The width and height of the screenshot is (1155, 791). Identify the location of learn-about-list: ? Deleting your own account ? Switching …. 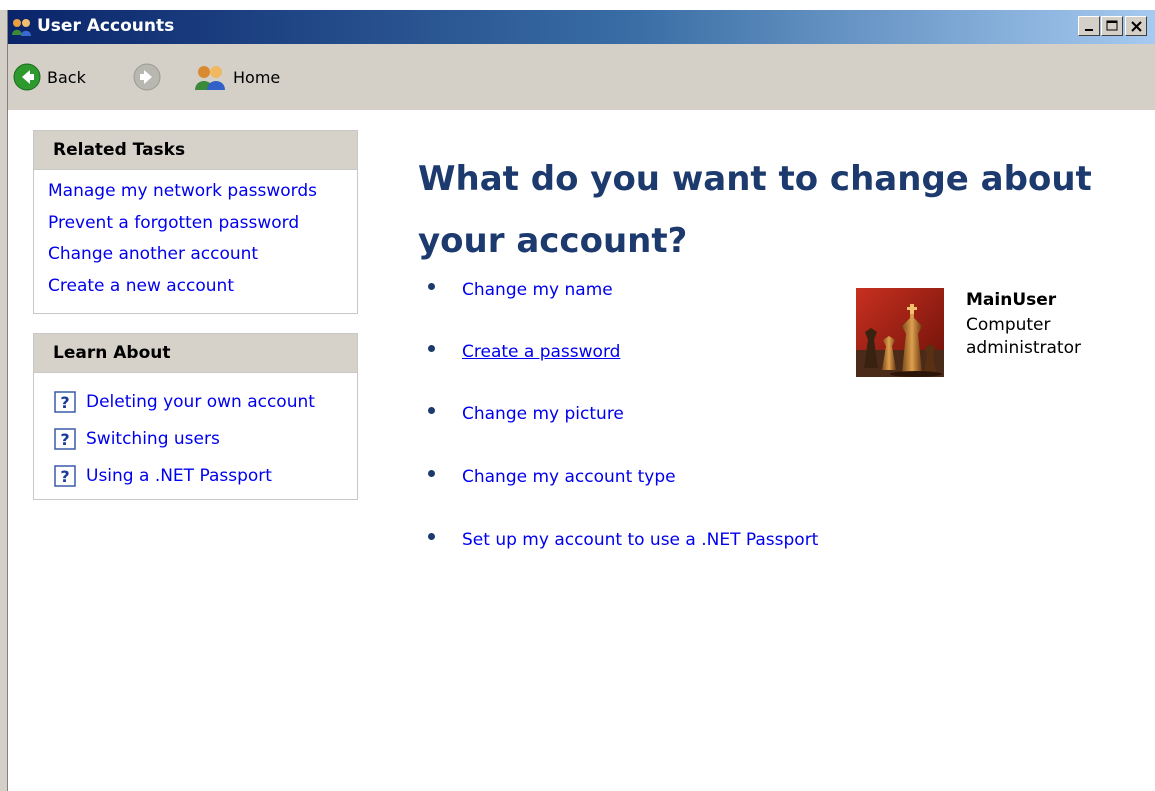
(195, 433).